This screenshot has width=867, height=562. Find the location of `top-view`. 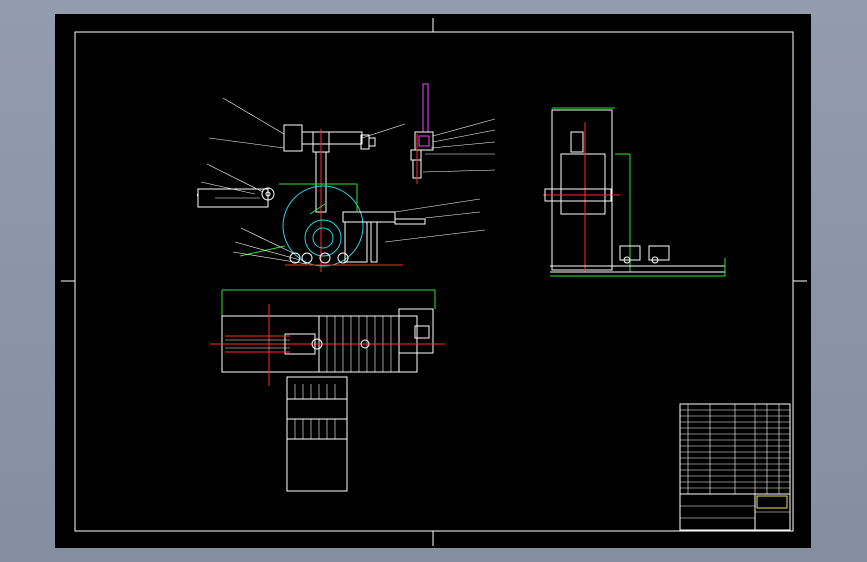

top-view is located at coordinates (327, 390).